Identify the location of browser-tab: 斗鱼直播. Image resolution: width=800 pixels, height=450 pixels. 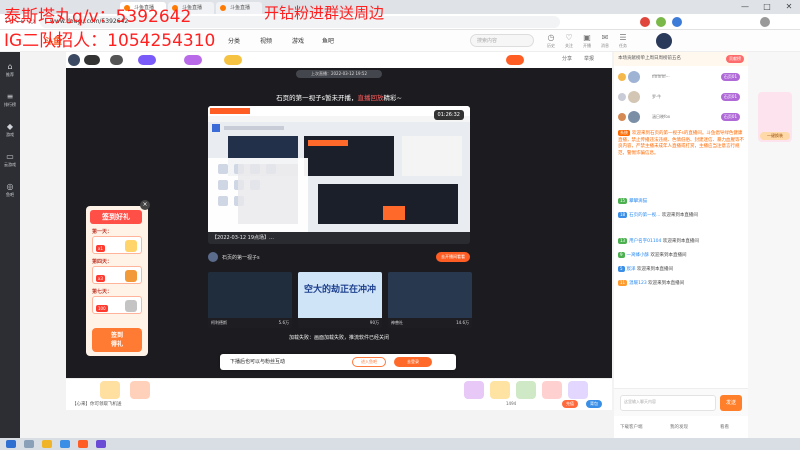
(239, 8).